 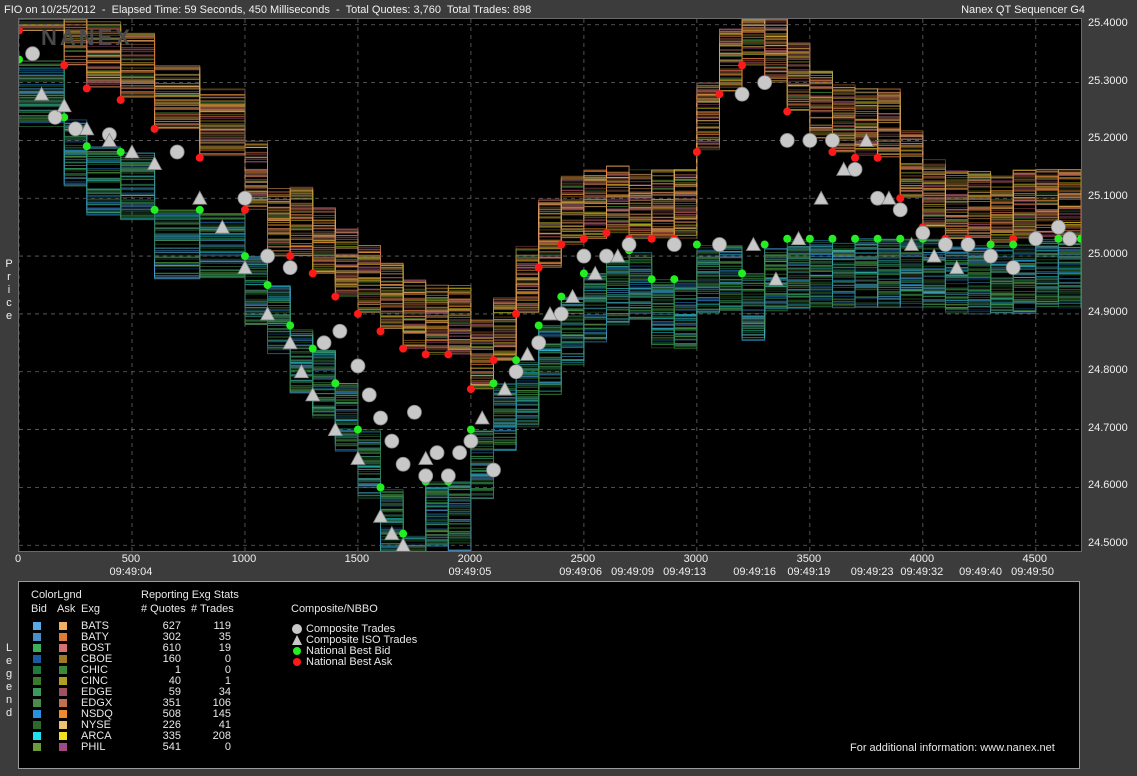 What do you see at coordinates (90, 609) in the screenshot?
I see `legend-exg-header: Exg` at bounding box center [90, 609].